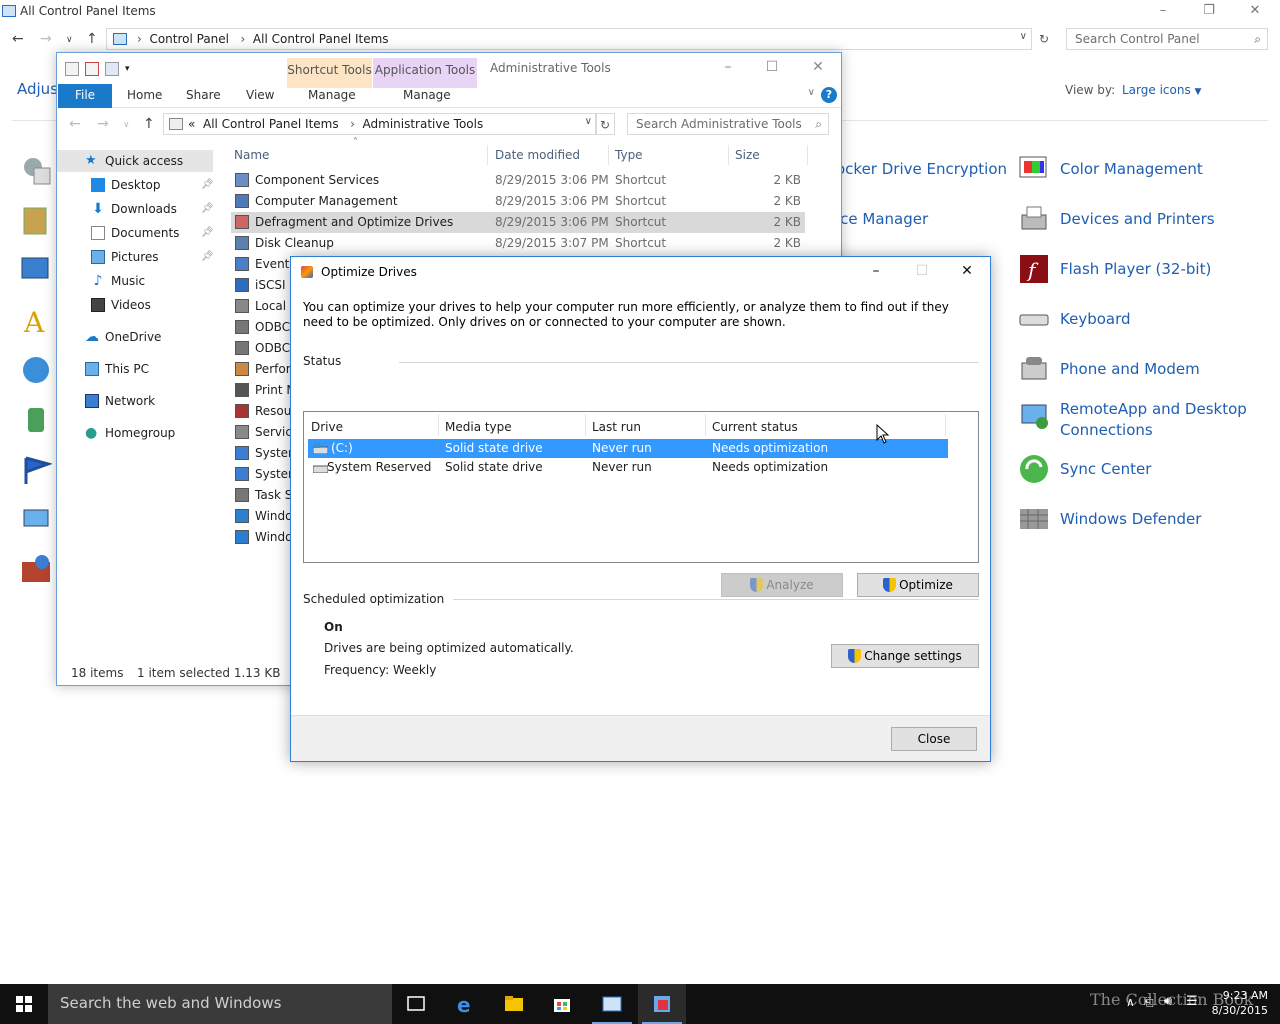  I want to click on view-by-dropdown: Large icons ▼, so click(1161, 90).